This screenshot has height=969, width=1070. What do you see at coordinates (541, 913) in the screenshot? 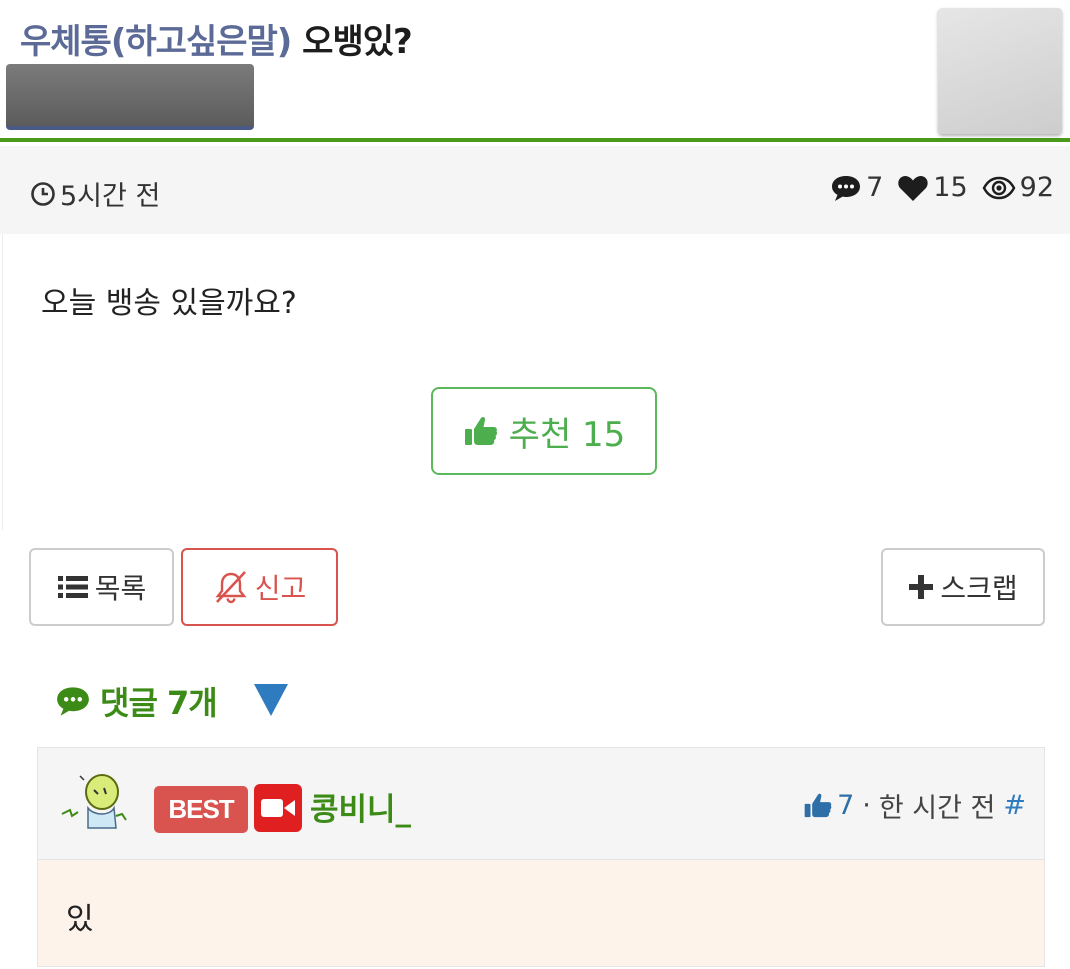
I see `comment-body: 있` at bounding box center [541, 913].